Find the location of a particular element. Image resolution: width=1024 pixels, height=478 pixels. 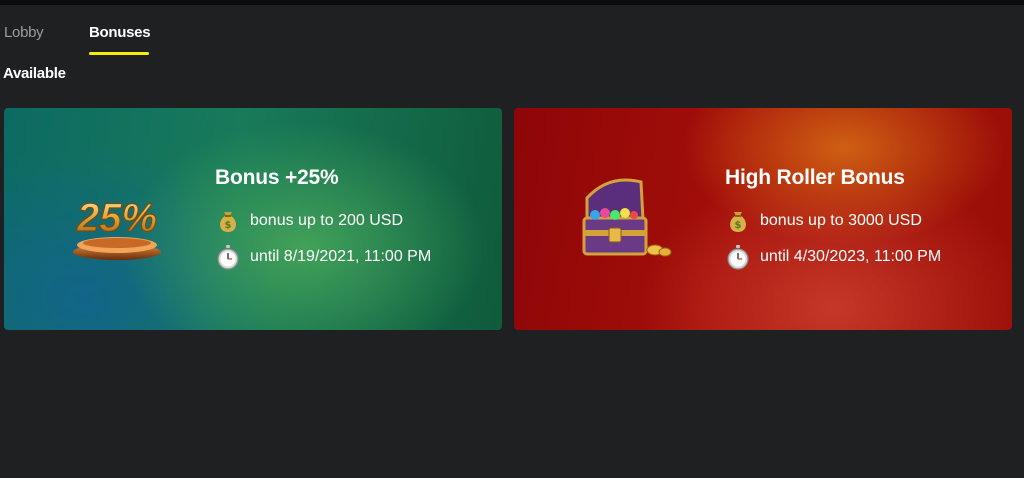

bonus-title: Bonus +25% is located at coordinates (277, 177).